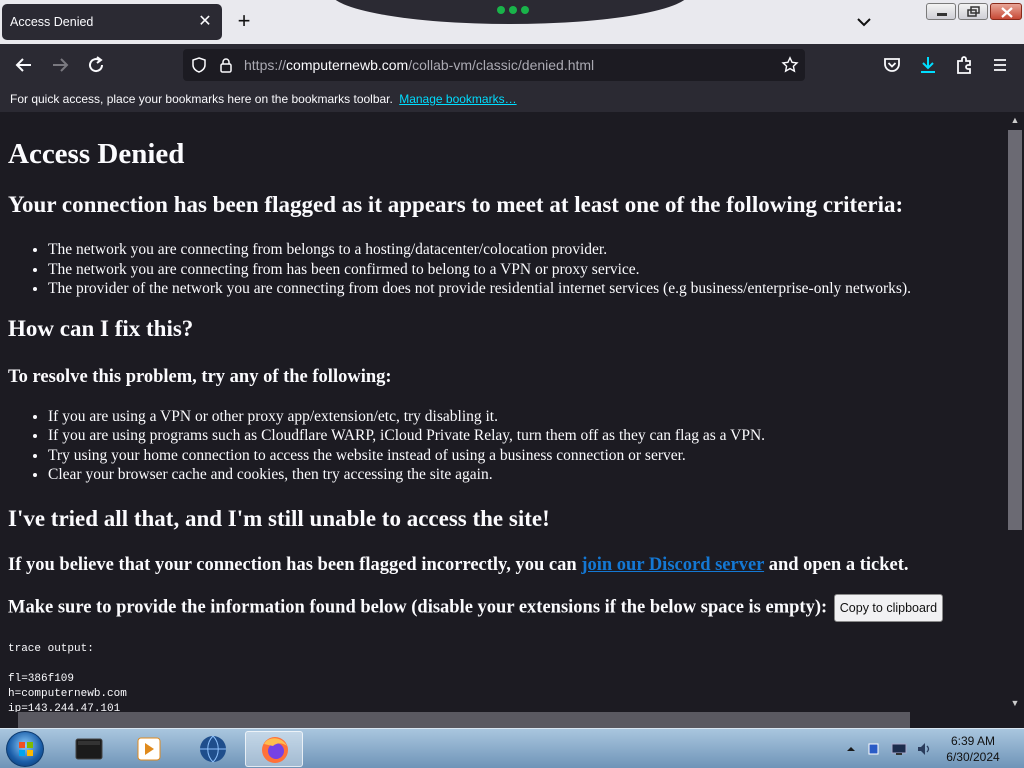  I want to click on clock-time: 6:39 AM, so click(973, 741).